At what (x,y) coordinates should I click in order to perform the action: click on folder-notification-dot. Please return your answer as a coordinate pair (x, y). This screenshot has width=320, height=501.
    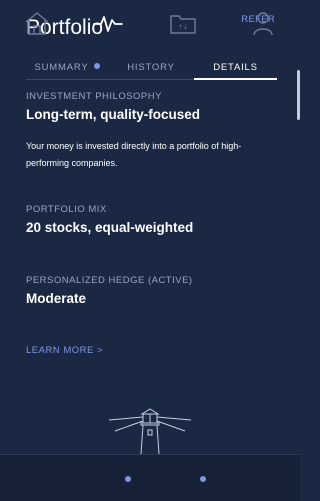
    Looking at the image, I should click on (203, 479).